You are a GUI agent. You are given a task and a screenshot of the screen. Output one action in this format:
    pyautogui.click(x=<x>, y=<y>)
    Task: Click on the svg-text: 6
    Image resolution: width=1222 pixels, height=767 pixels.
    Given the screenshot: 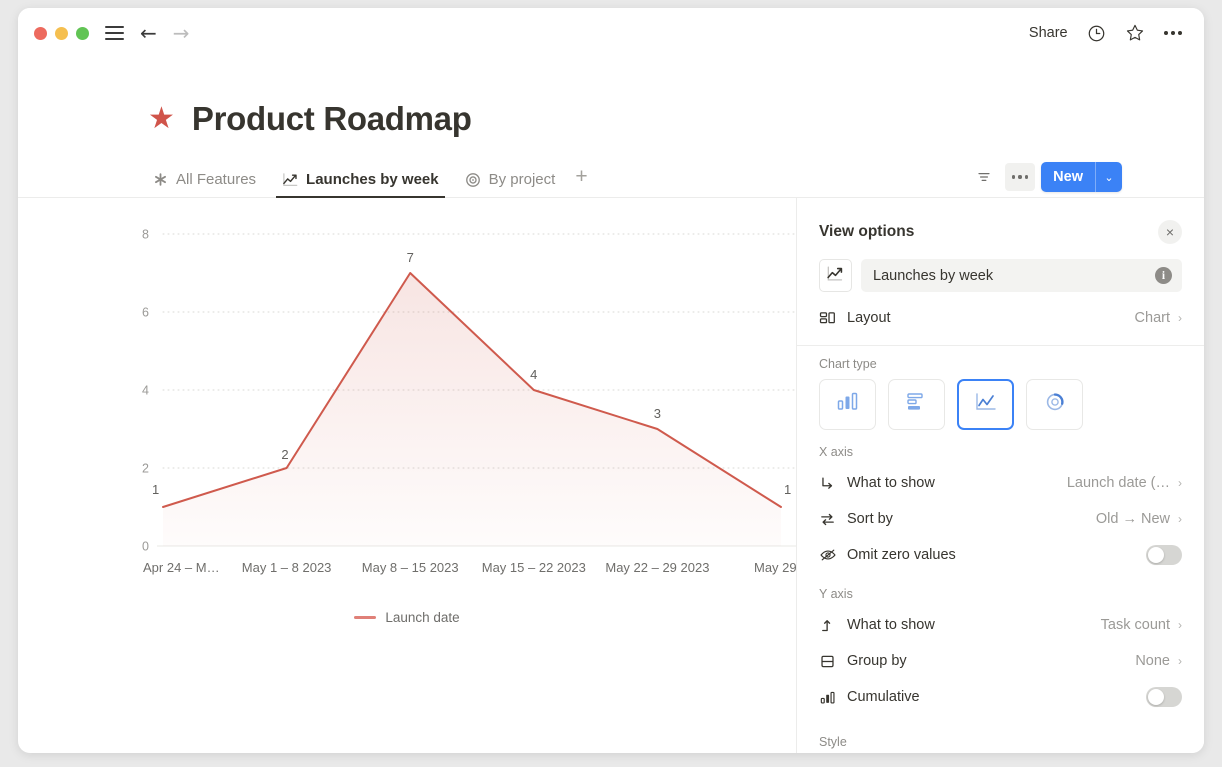 What is the action you would take?
    pyautogui.click(x=145, y=313)
    